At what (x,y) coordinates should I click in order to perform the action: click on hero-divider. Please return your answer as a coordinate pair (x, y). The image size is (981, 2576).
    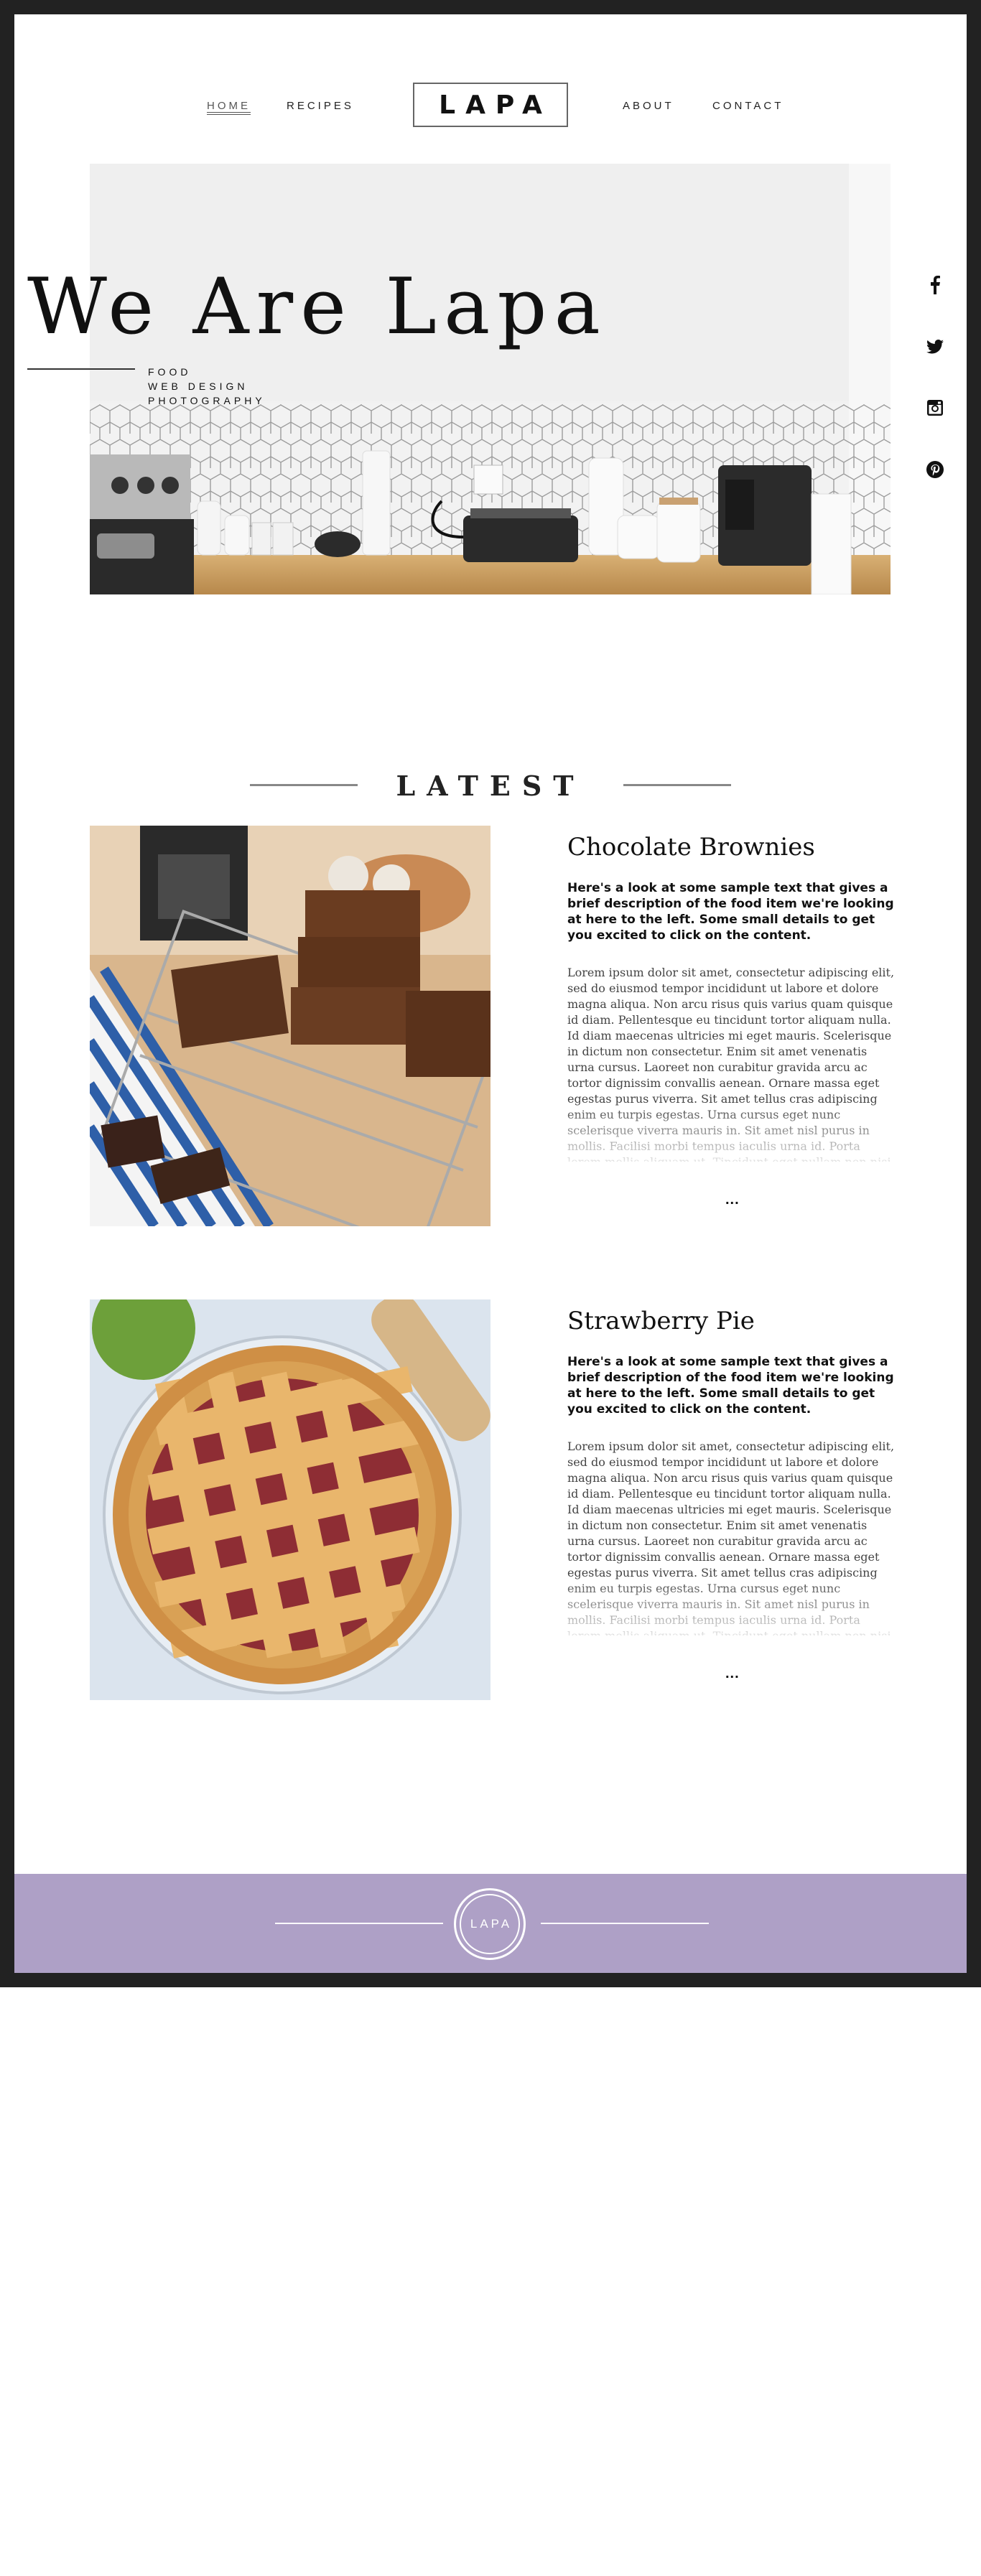
    Looking at the image, I should click on (81, 369).